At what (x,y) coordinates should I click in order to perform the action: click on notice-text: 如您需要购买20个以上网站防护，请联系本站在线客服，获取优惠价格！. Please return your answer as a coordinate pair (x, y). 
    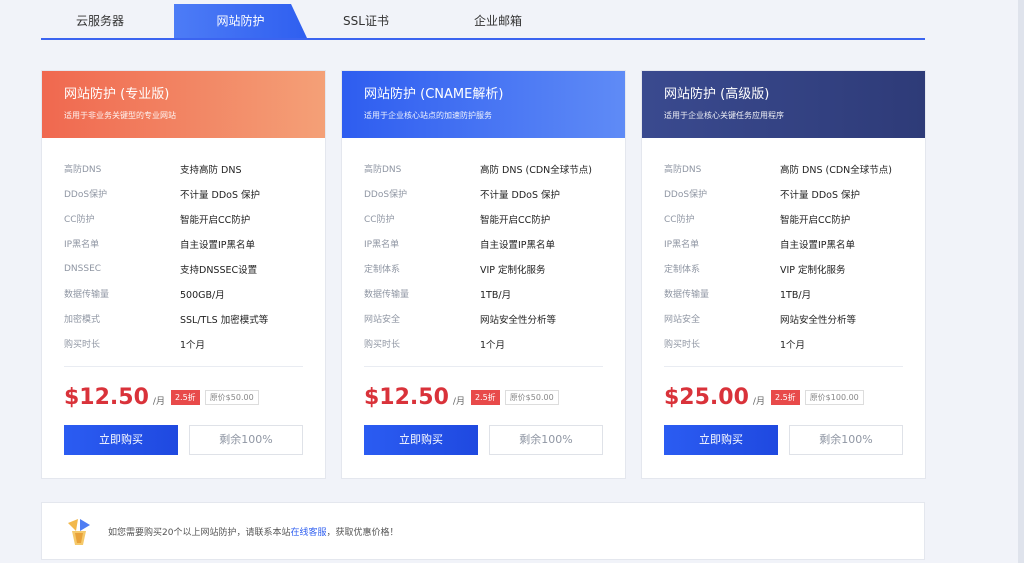
    Looking at the image, I should click on (253, 531).